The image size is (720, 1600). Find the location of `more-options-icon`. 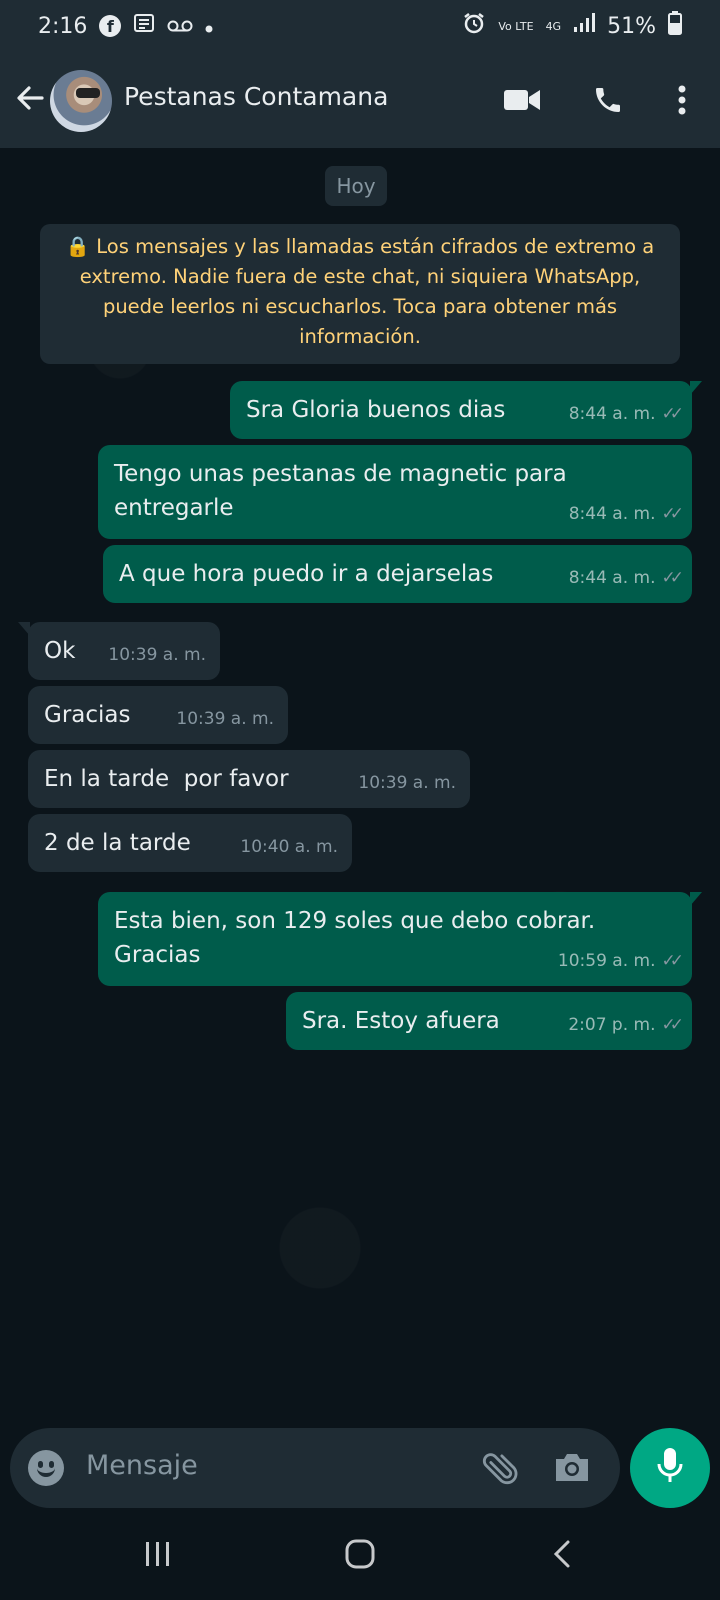

more-options-icon is located at coordinates (682, 100).